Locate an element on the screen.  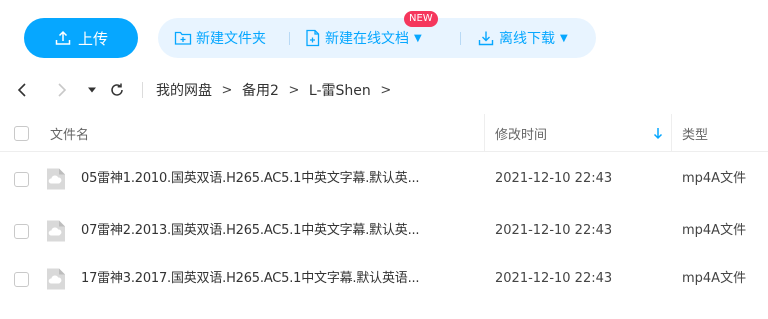
forward-button is located at coordinates (62, 90).